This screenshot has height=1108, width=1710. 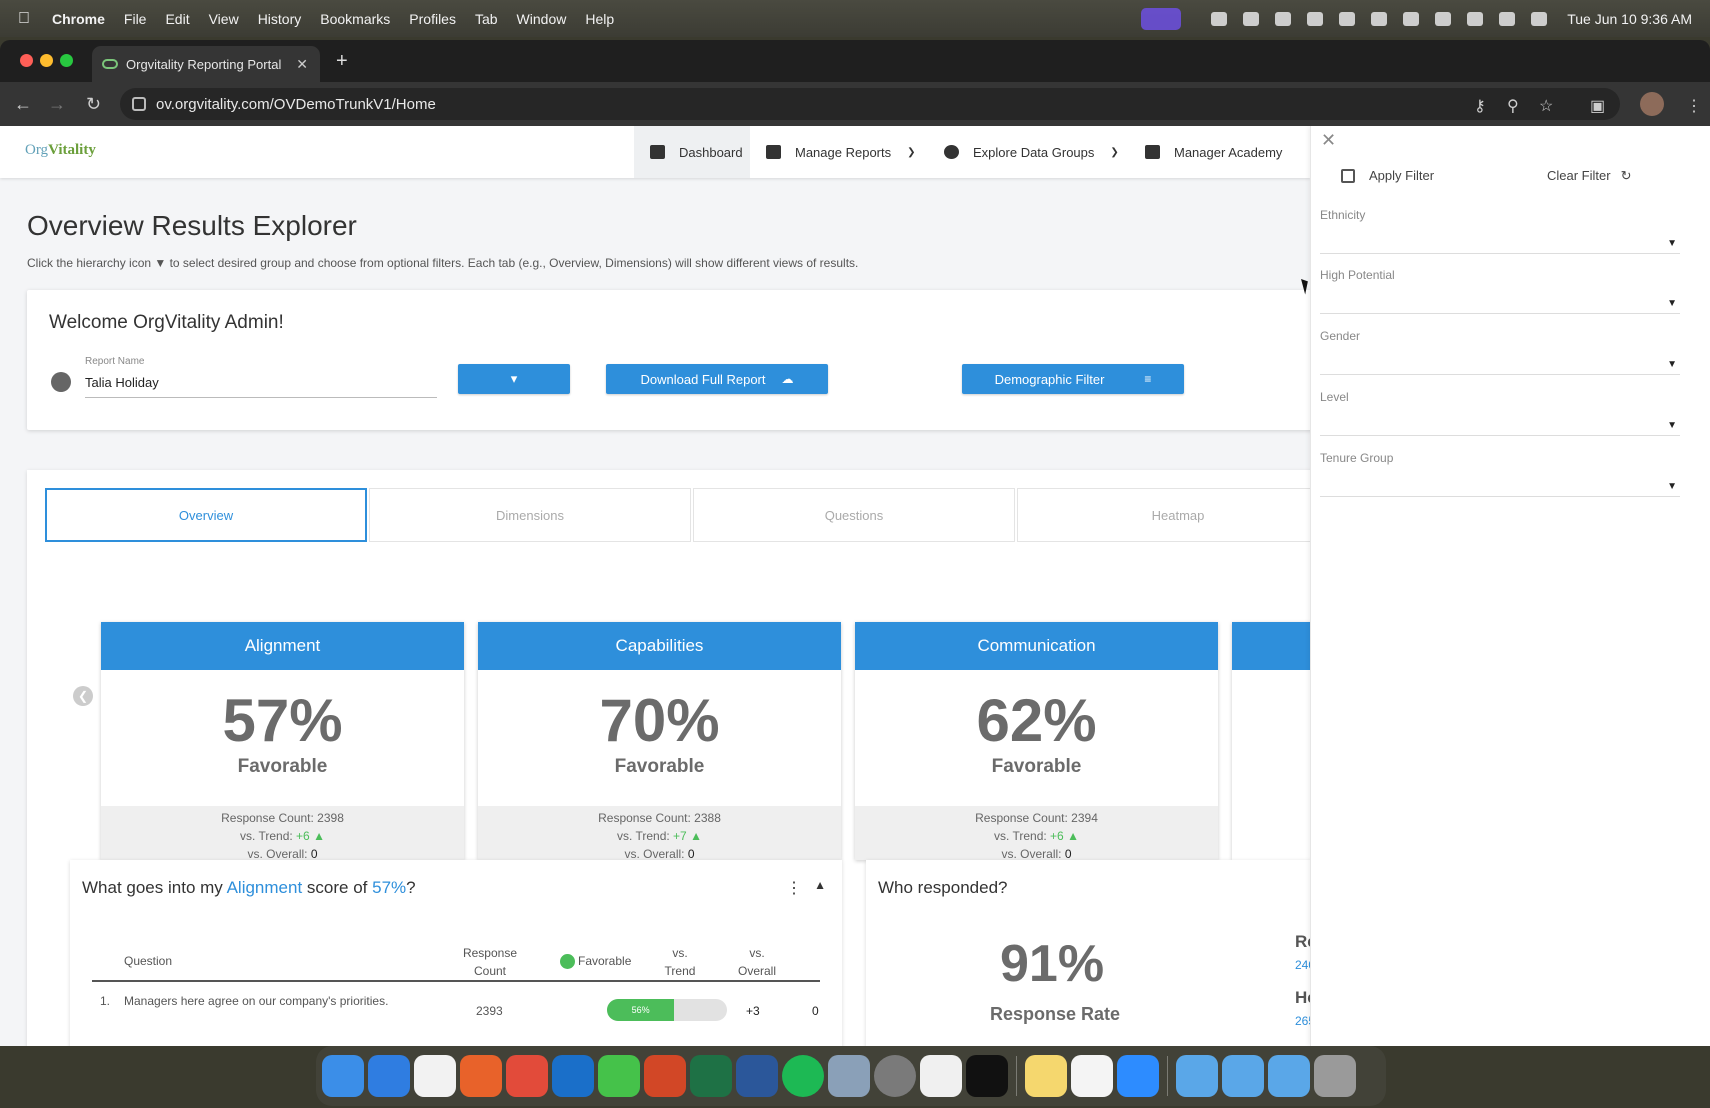 What do you see at coordinates (1652, 104) in the screenshot?
I see `profile-avatar` at bounding box center [1652, 104].